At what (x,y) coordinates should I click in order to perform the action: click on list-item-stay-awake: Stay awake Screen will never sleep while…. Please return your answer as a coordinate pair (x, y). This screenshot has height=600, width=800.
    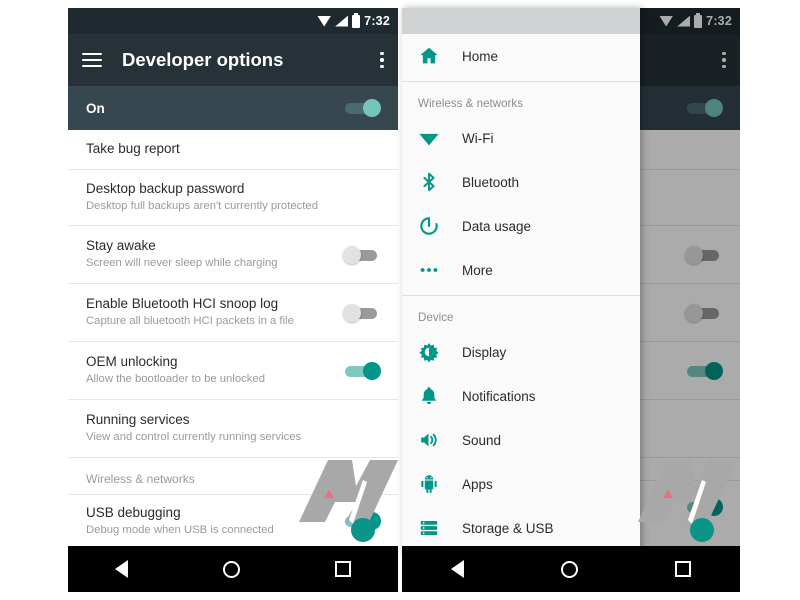
    Looking at the image, I should click on (233, 255).